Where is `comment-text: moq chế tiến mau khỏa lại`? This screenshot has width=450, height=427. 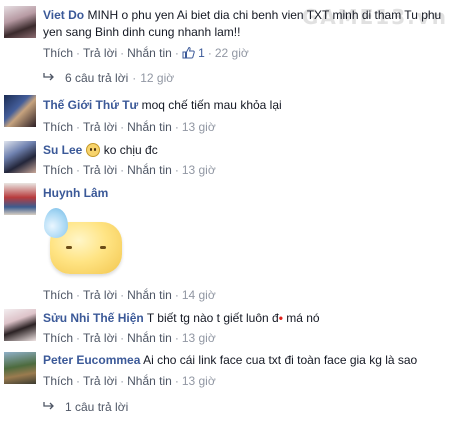
comment-text: moq chế tiến mau khỏa lại is located at coordinates (211, 105).